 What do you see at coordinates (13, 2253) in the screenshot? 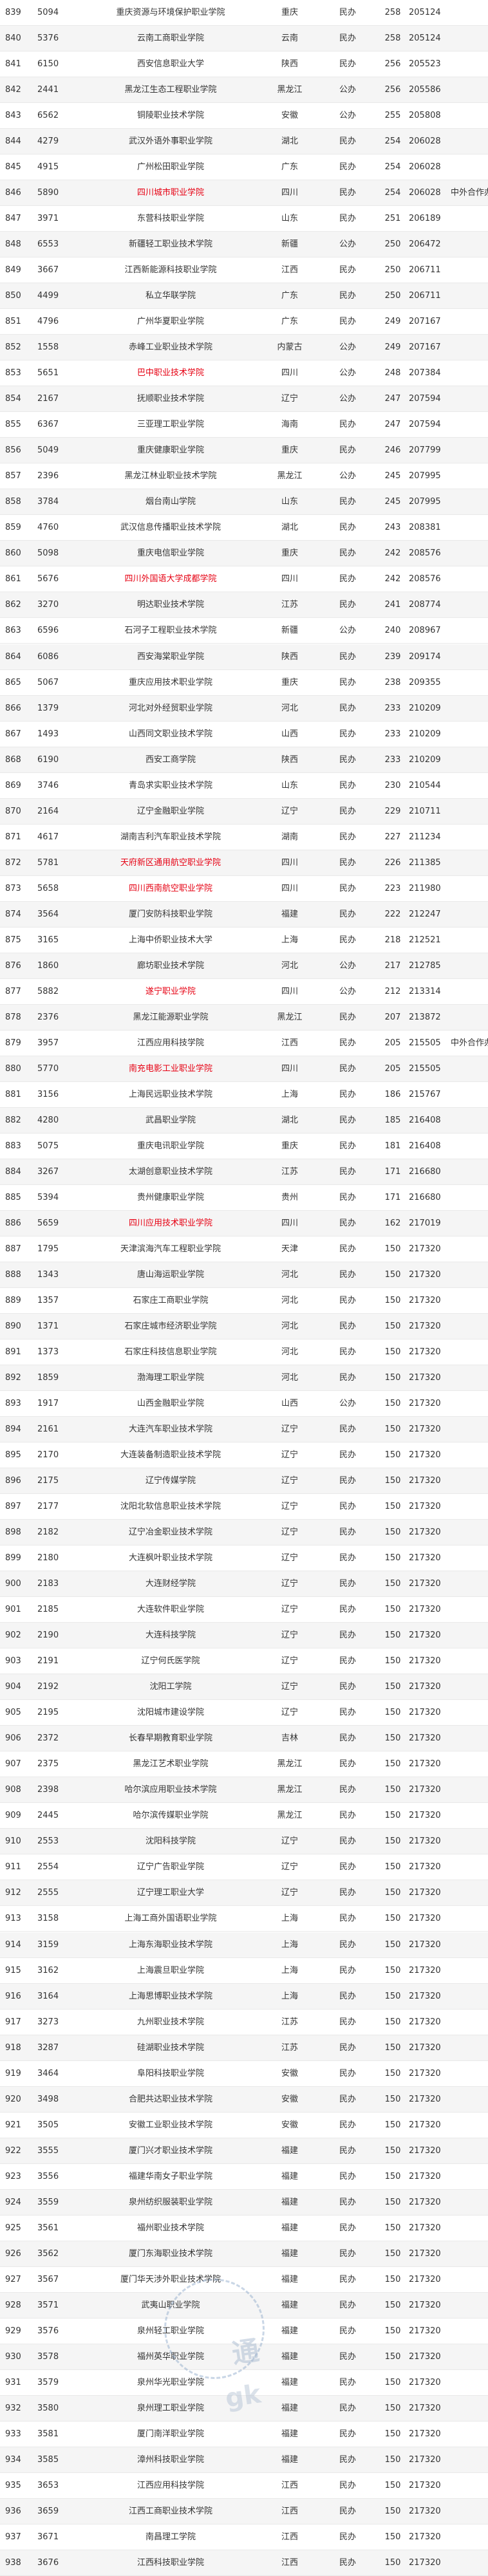
I see `rank-cell: 926` at bounding box center [13, 2253].